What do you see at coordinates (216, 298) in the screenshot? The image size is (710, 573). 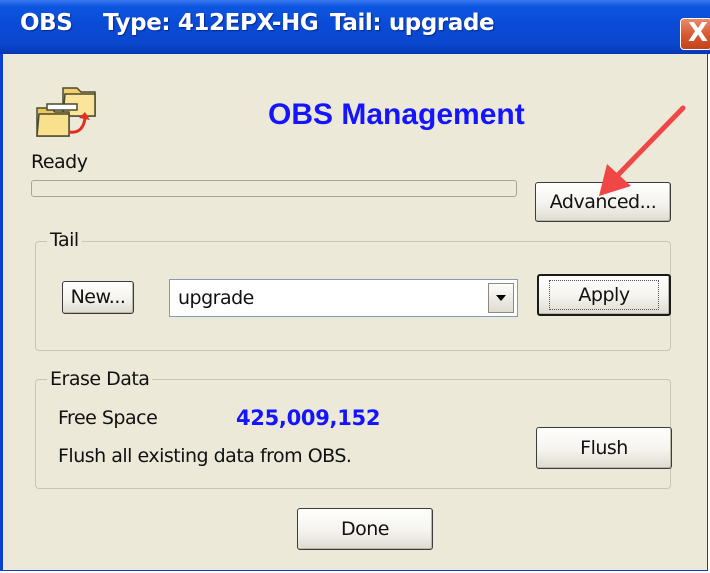 I see `tail-select-value: upgrade` at bounding box center [216, 298].